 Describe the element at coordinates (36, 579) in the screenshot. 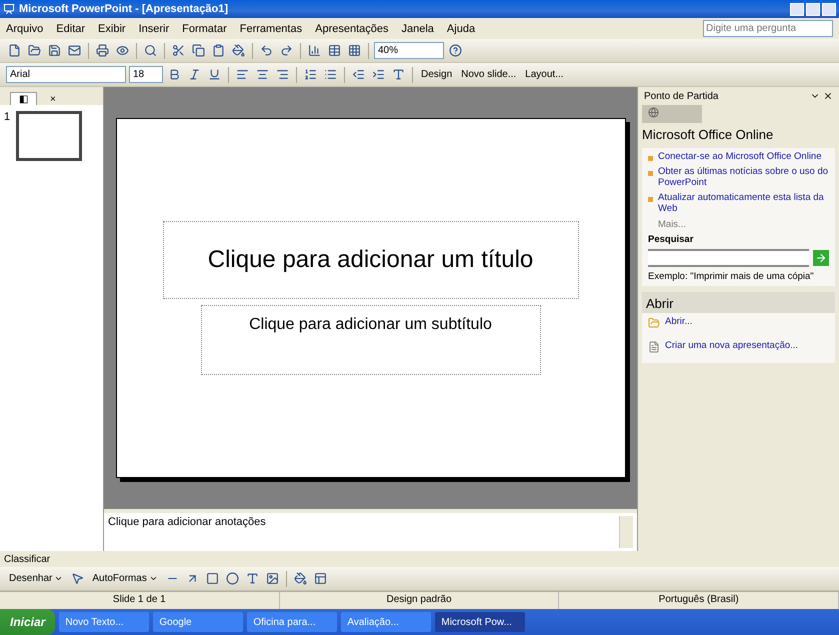

I see `draw-menu: Desenhar` at that location.